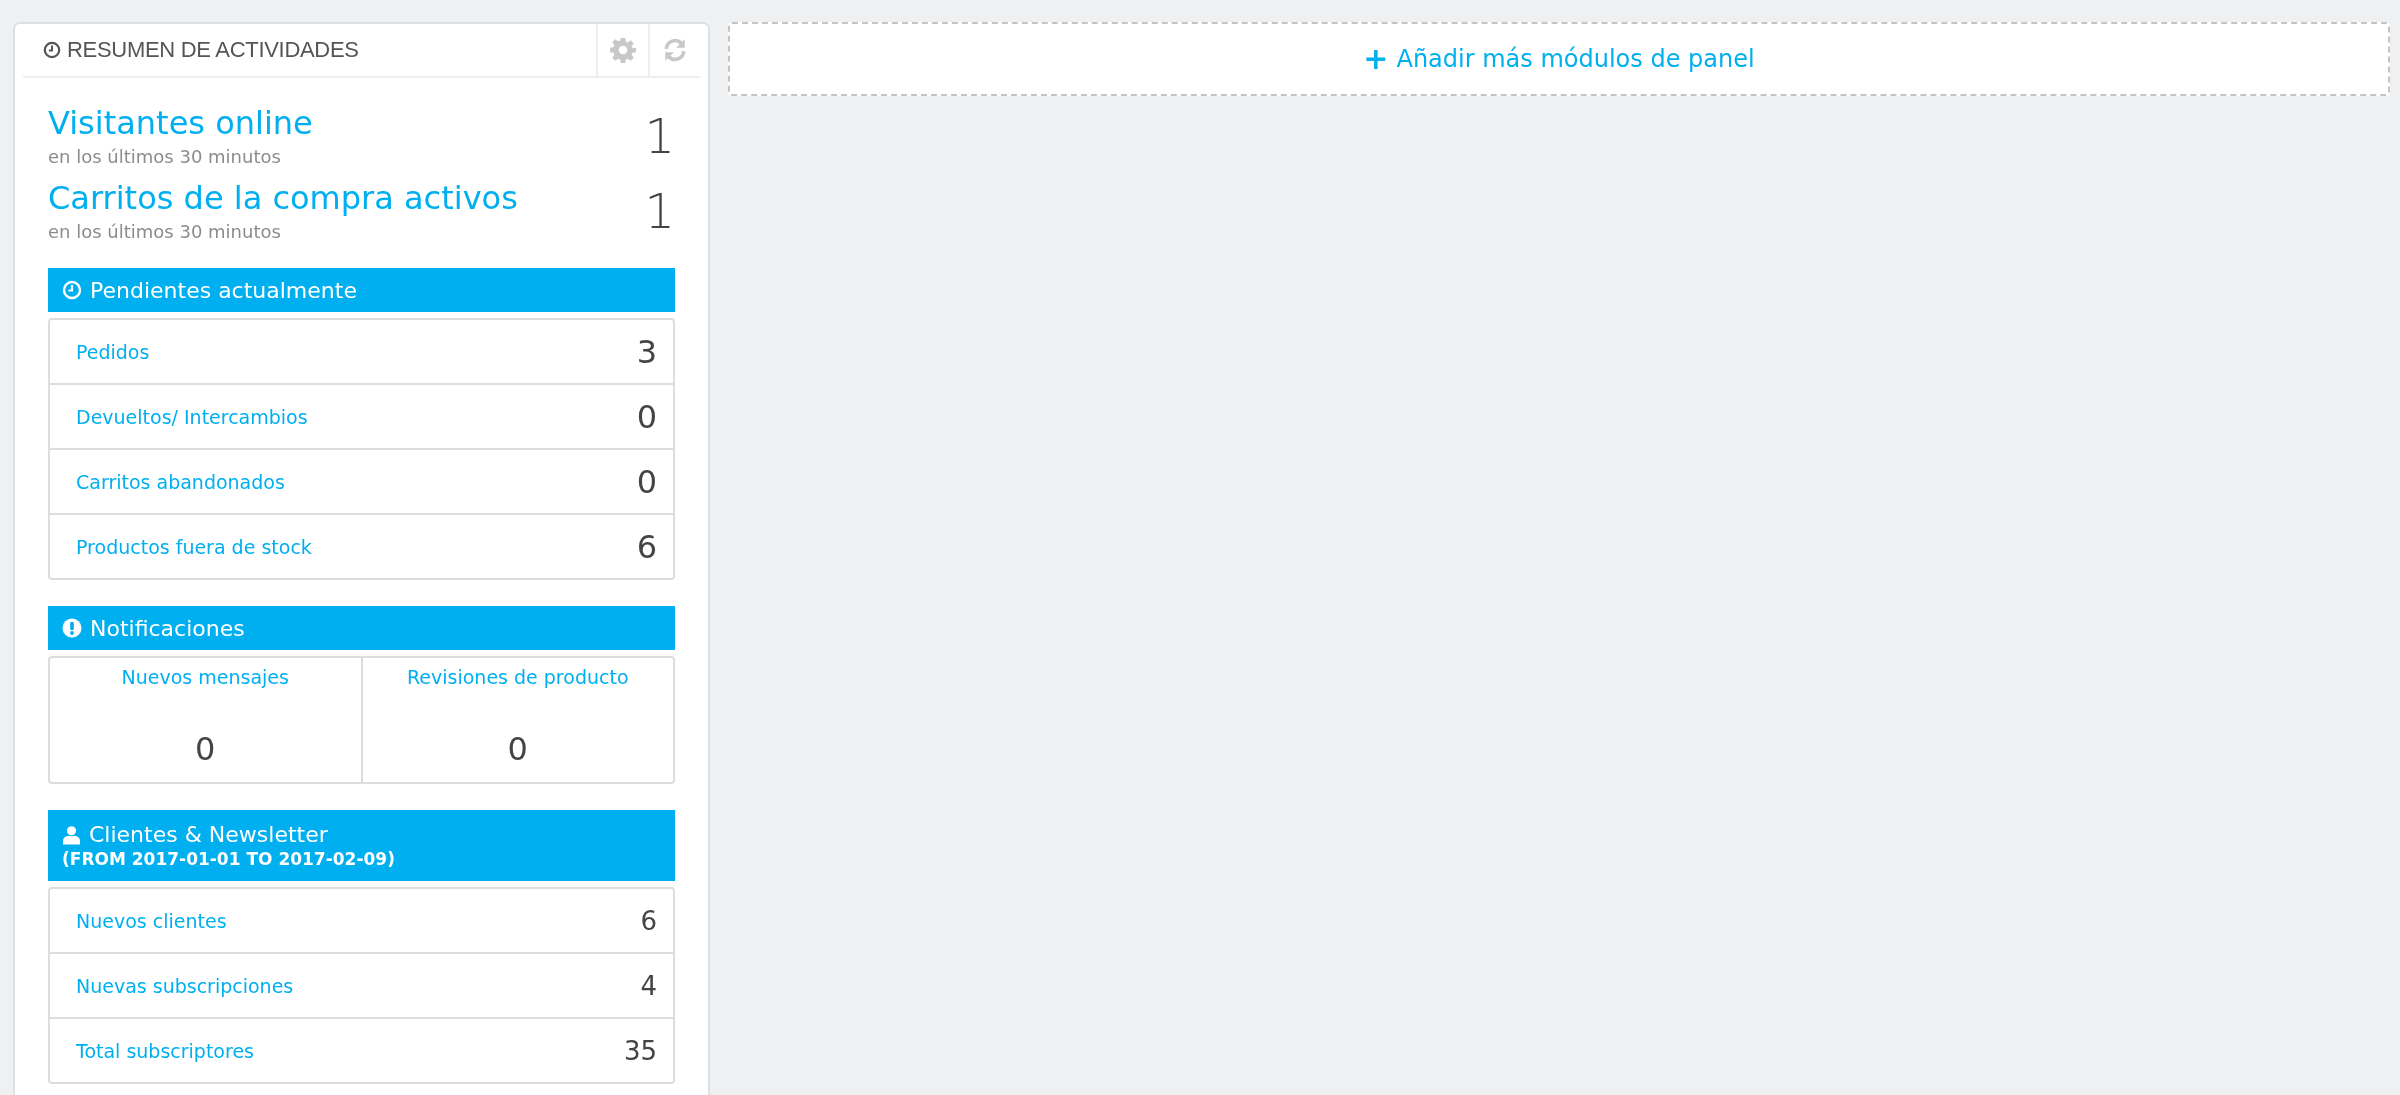 The width and height of the screenshot is (2400, 1095). Describe the element at coordinates (223, 290) in the screenshot. I see `section-title: Pendientes actualmente` at that location.